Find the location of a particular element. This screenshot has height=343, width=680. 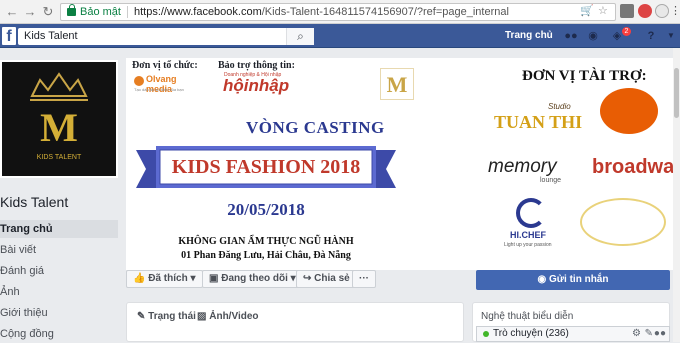

event-title: KIDS FASHION 2018 is located at coordinates (266, 167).